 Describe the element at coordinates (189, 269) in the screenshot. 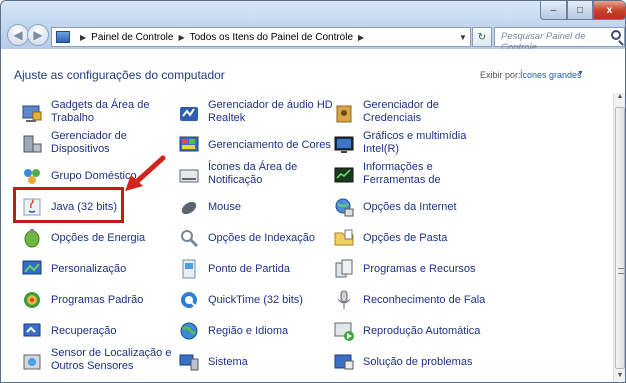

I see `getting-started-icon` at that location.